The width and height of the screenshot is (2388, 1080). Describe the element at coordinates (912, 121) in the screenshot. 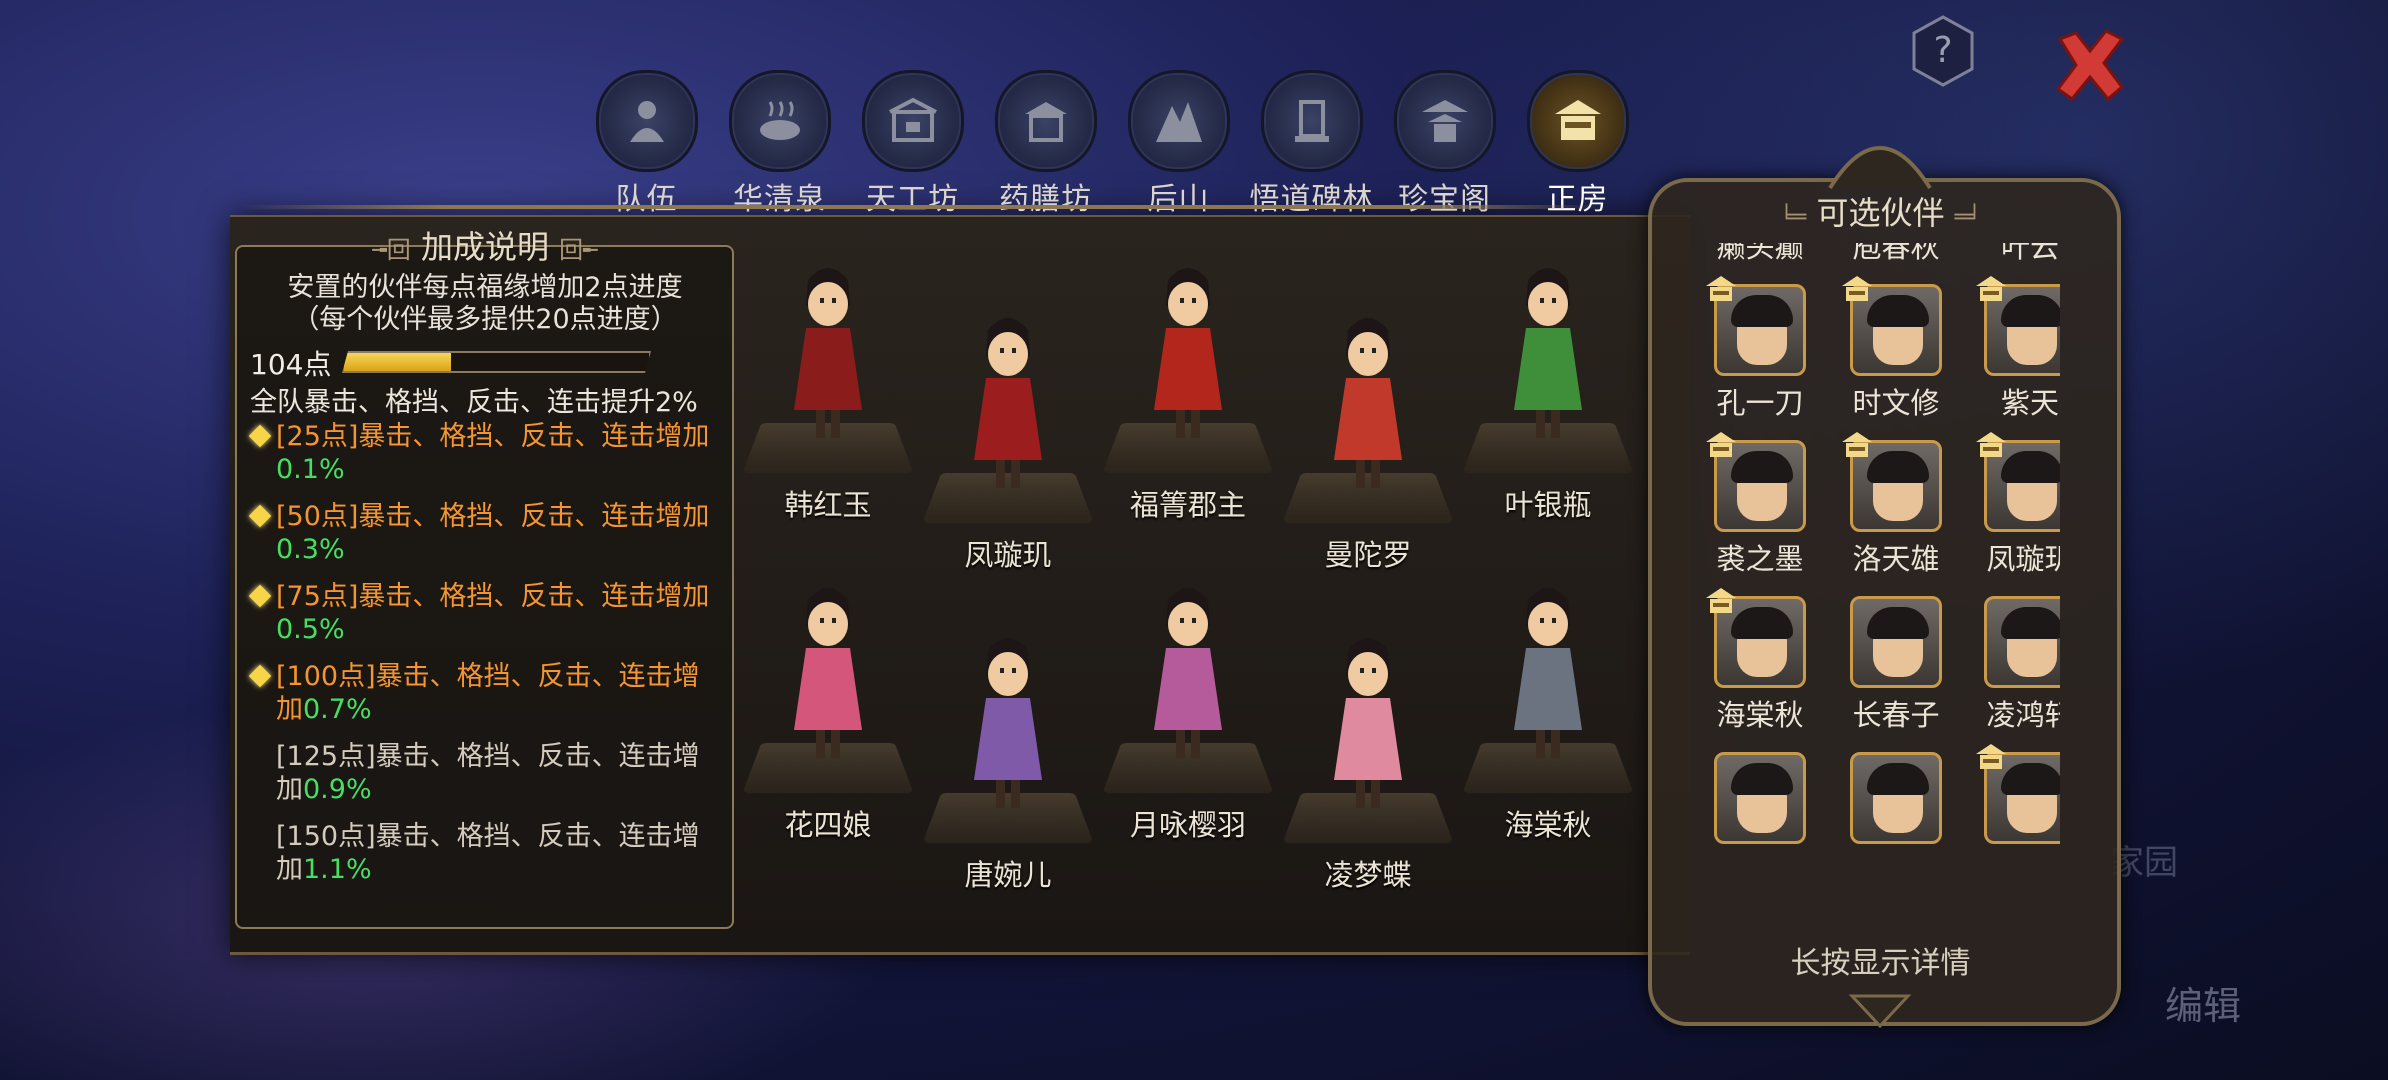

I see `workshop-icon` at that location.